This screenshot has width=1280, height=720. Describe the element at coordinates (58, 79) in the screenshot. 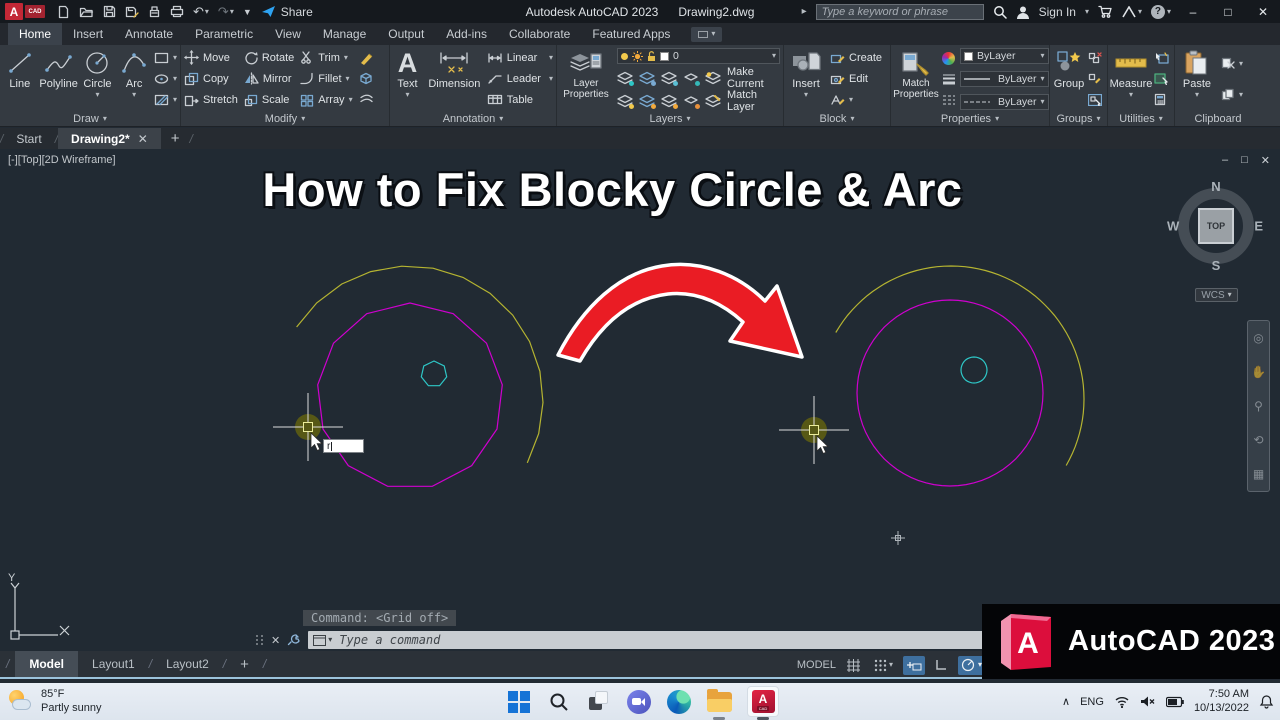

I see `polyline-button: Polyline` at that location.